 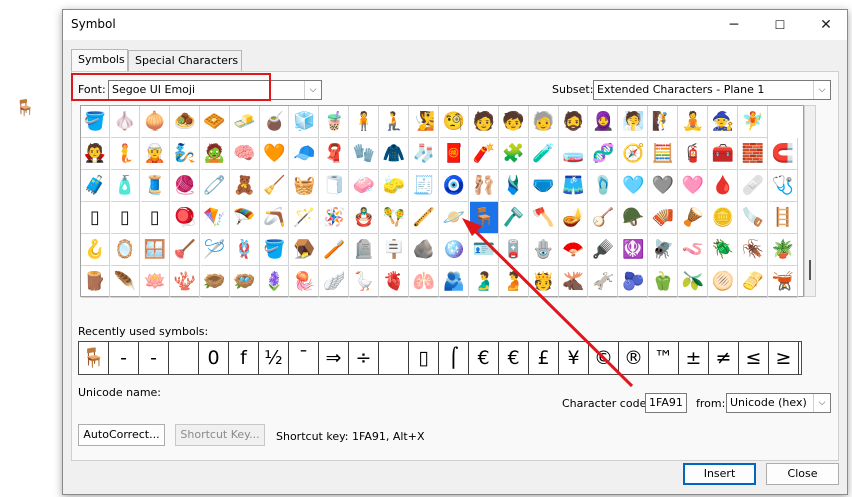 What do you see at coordinates (753, 250) in the screenshot?
I see `symbol-cell: 🪳` at bounding box center [753, 250].